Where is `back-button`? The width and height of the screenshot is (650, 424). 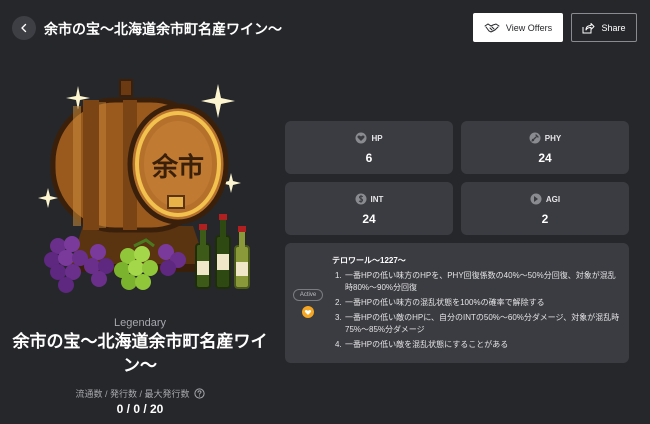 back-button is located at coordinates (24, 28).